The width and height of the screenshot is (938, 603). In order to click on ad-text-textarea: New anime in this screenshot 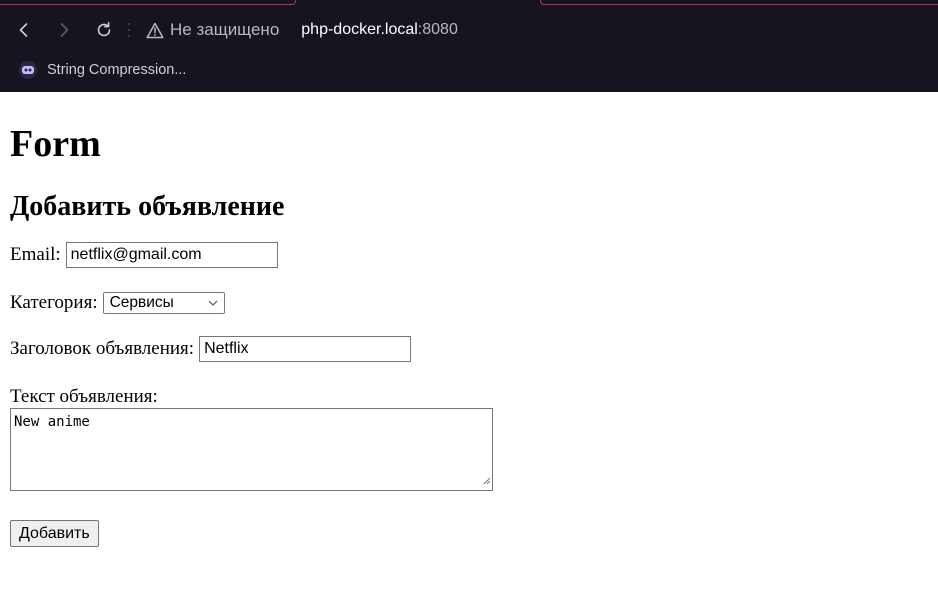, I will do `click(251, 449)`.